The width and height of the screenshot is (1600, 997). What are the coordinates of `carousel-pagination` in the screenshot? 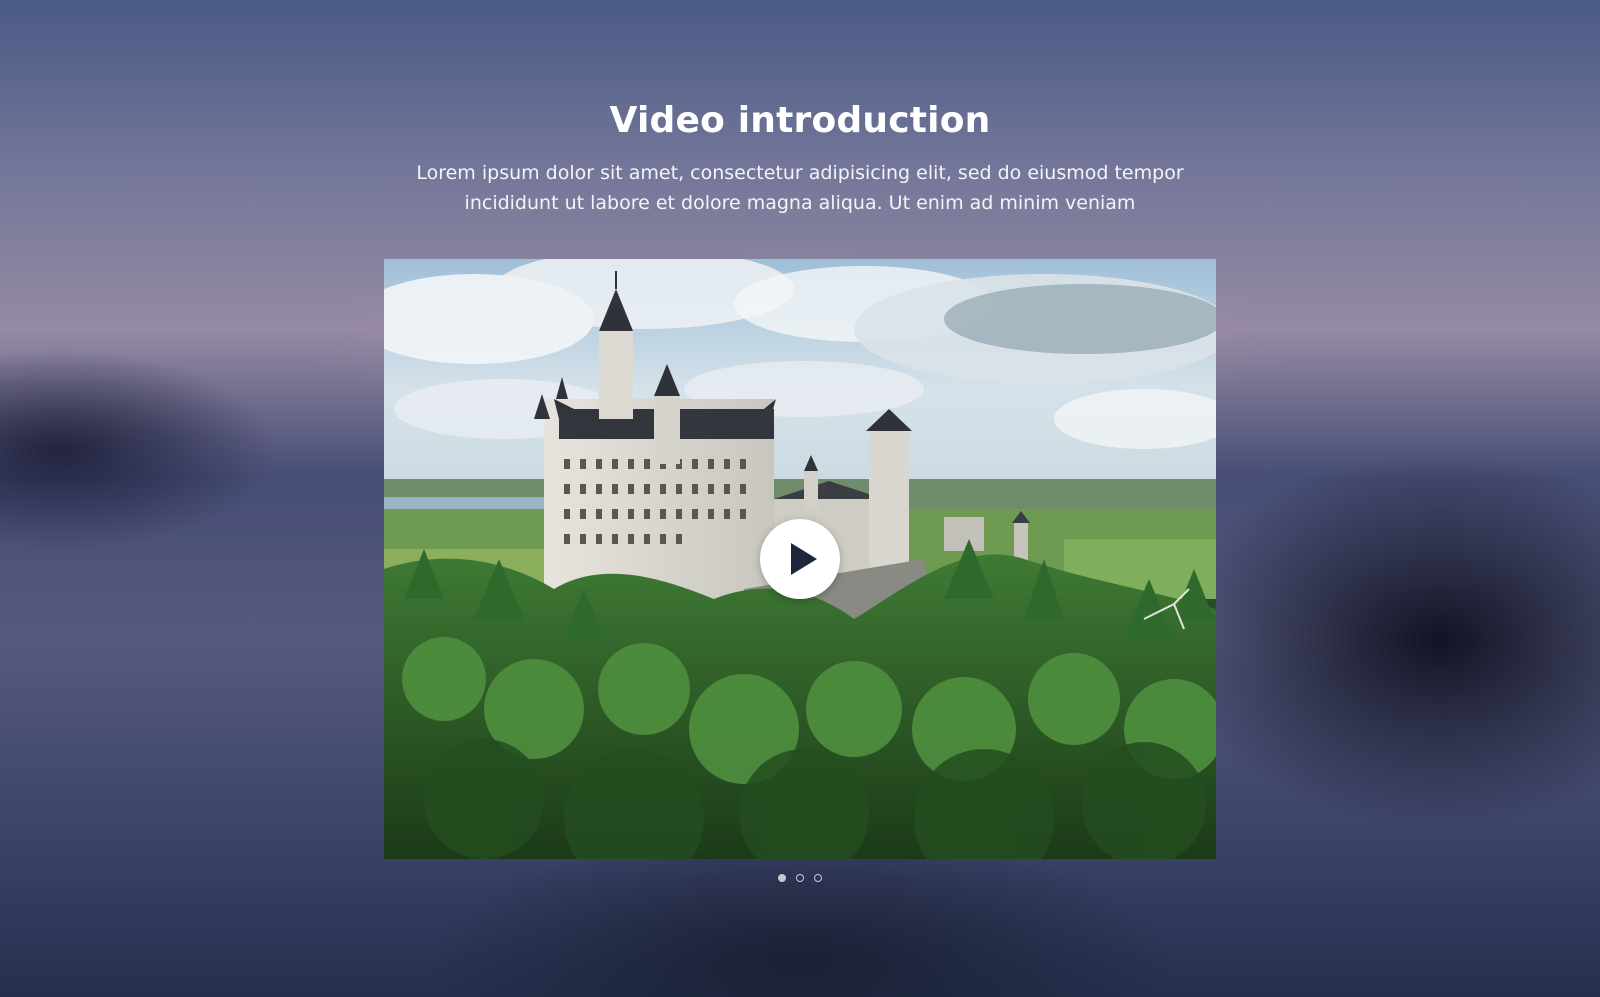 It's located at (800, 878).